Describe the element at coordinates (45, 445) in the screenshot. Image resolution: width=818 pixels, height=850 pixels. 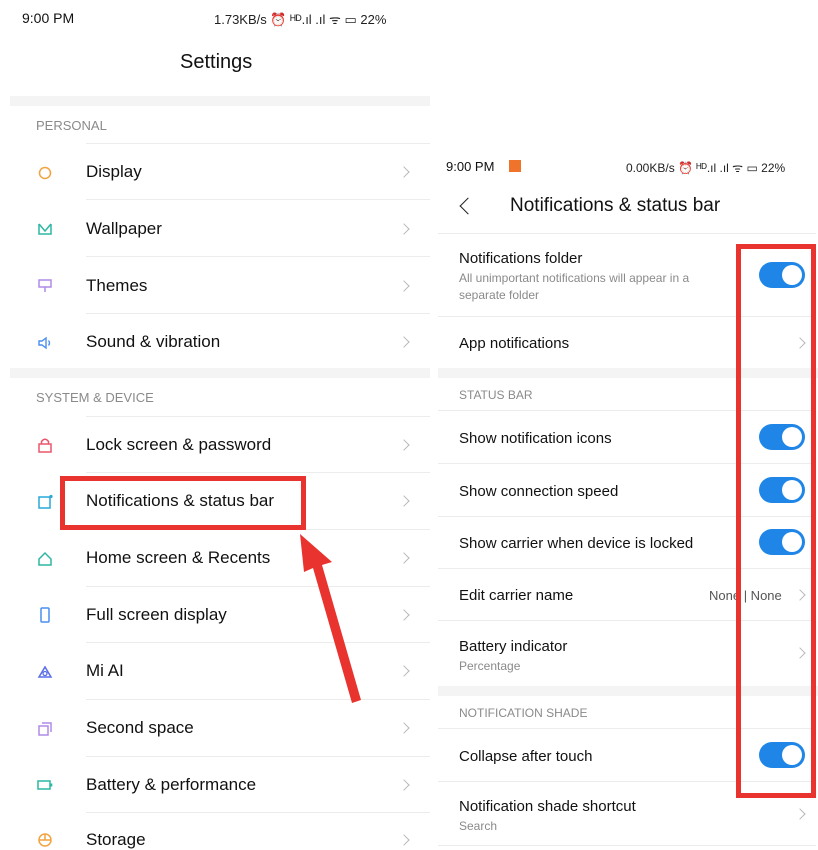
I see `lock-icon` at that location.